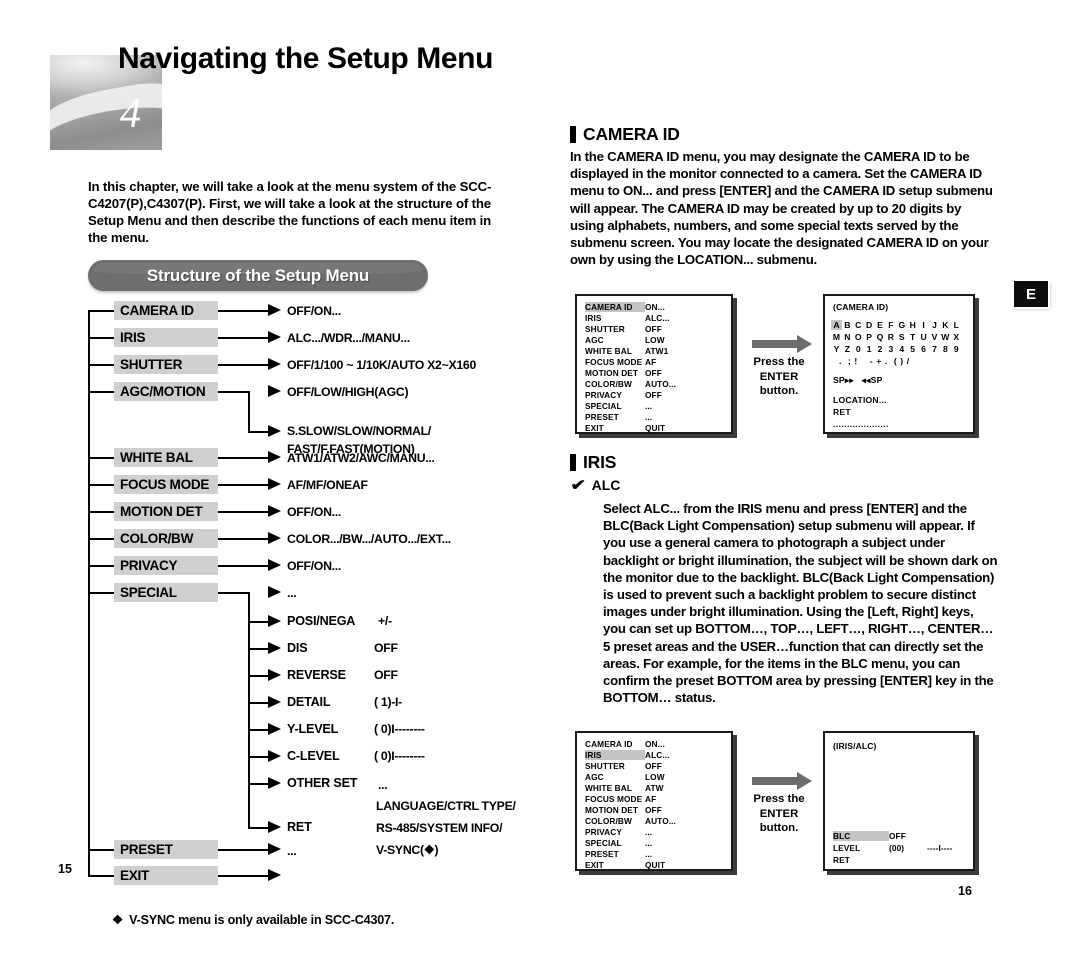 The image size is (1080, 979). What do you see at coordinates (653, 395) in the screenshot?
I see `osd-value: OFF` at bounding box center [653, 395].